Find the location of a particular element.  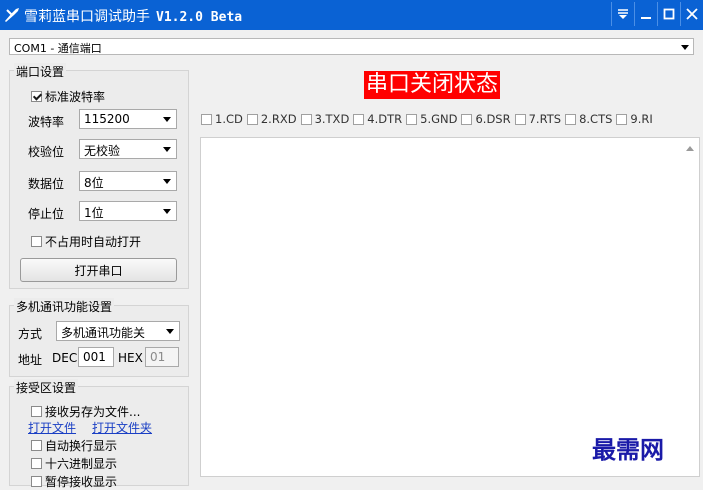

auto-open-checkbox: 不占用时自动打开 is located at coordinates (86, 241).